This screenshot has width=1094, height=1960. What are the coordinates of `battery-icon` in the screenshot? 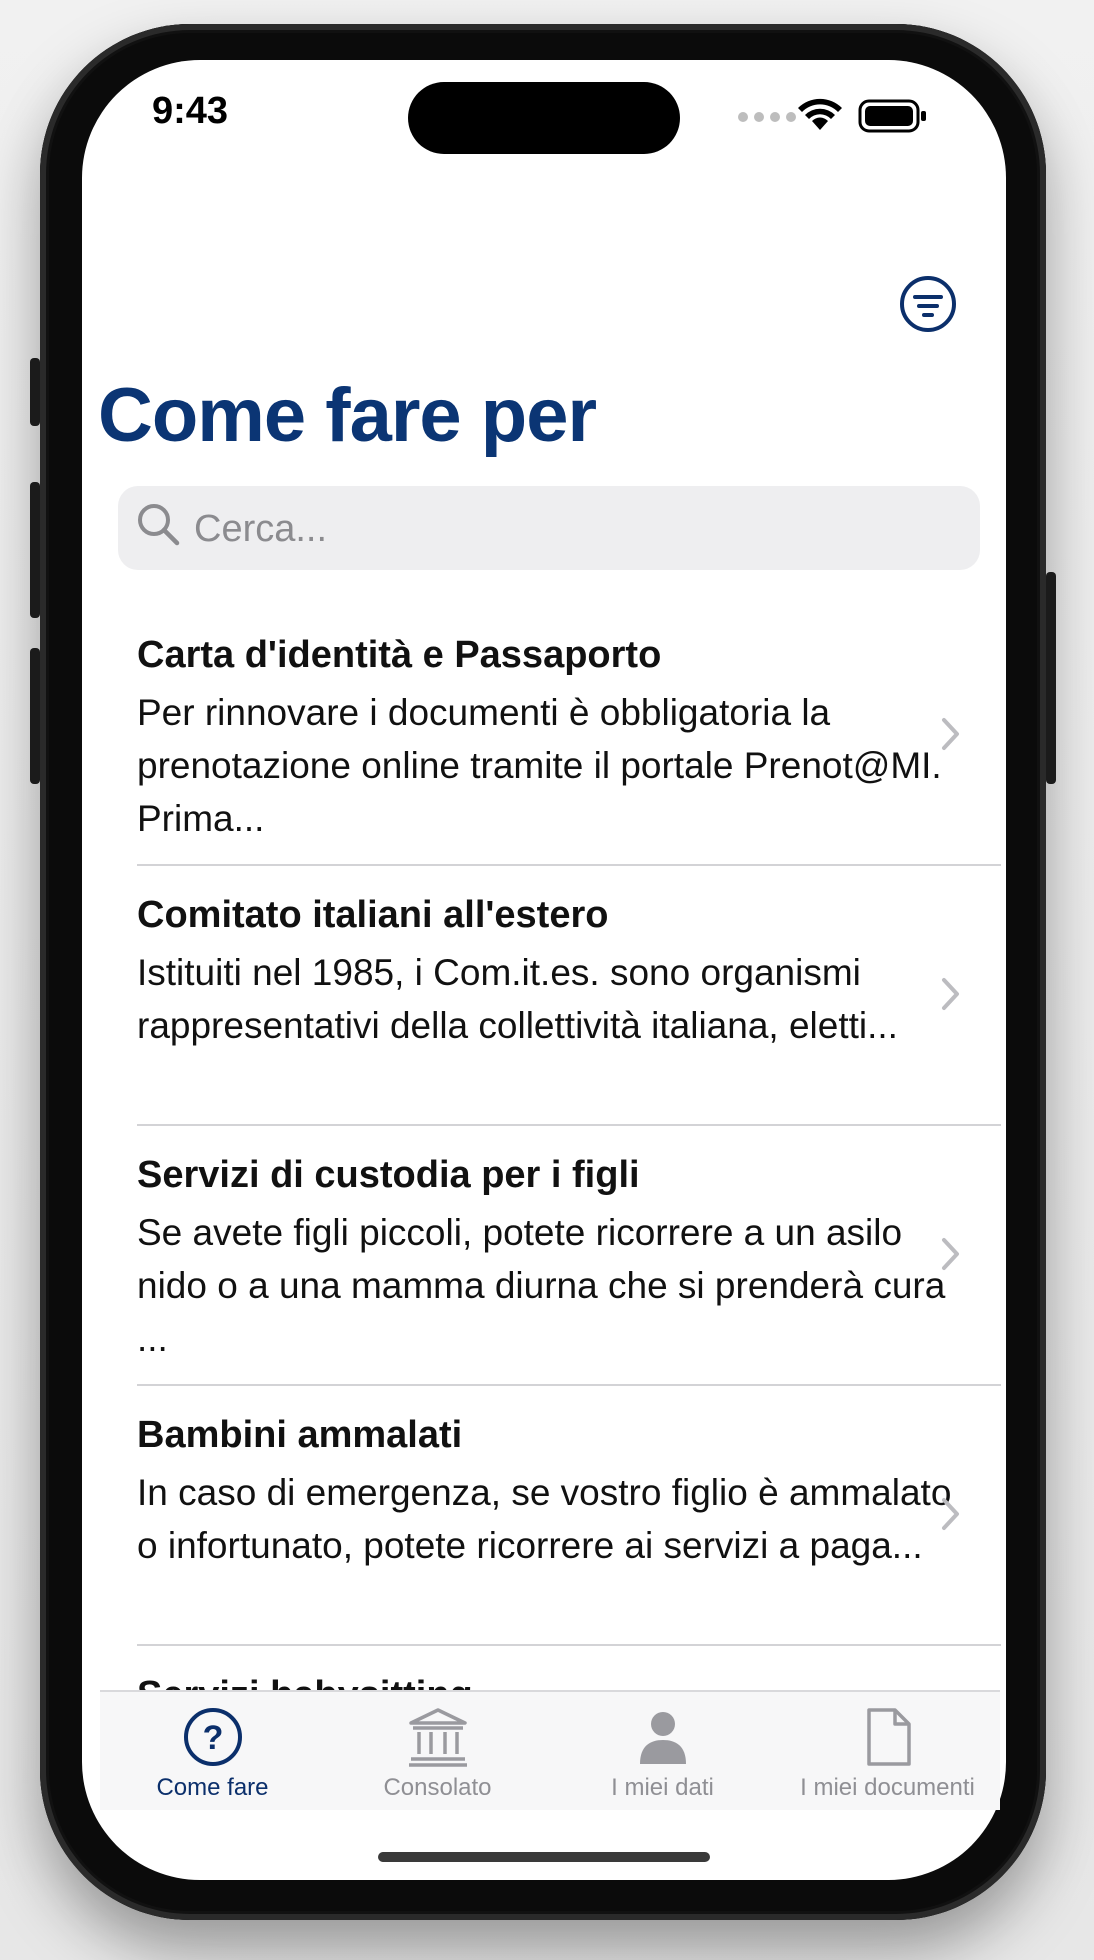 It's located at (892, 116).